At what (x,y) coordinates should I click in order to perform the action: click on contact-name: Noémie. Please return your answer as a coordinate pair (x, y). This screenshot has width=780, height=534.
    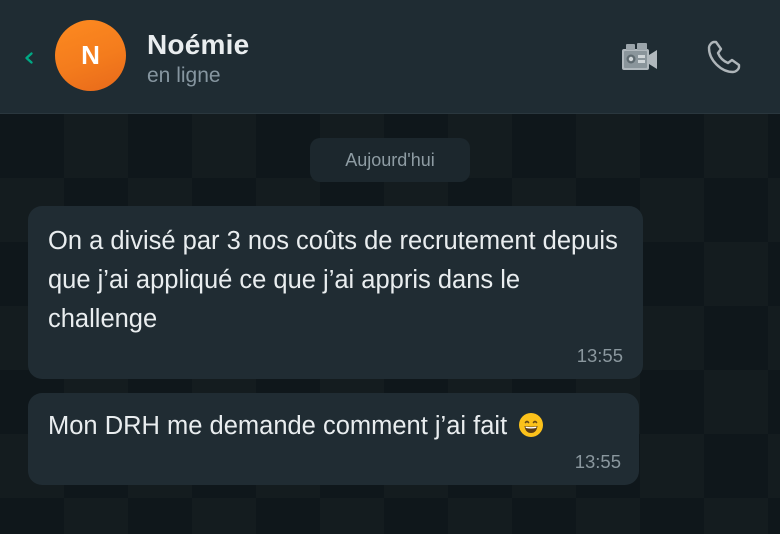
    Looking at the image, I should click on (198, 45).